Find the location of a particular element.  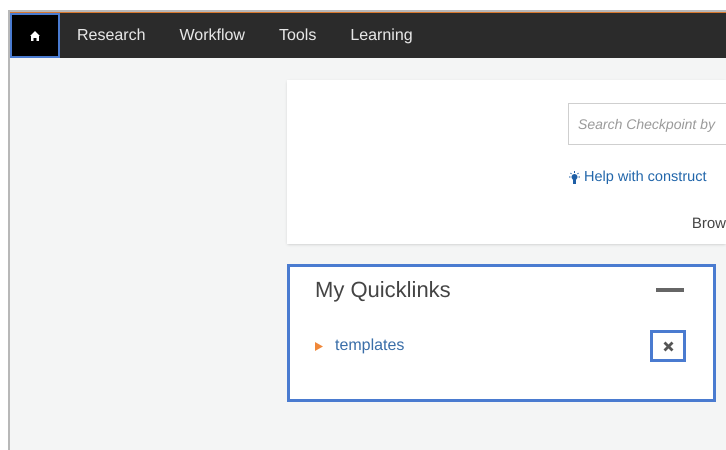

lightbulb-icon is located at coordinates (574, 177).